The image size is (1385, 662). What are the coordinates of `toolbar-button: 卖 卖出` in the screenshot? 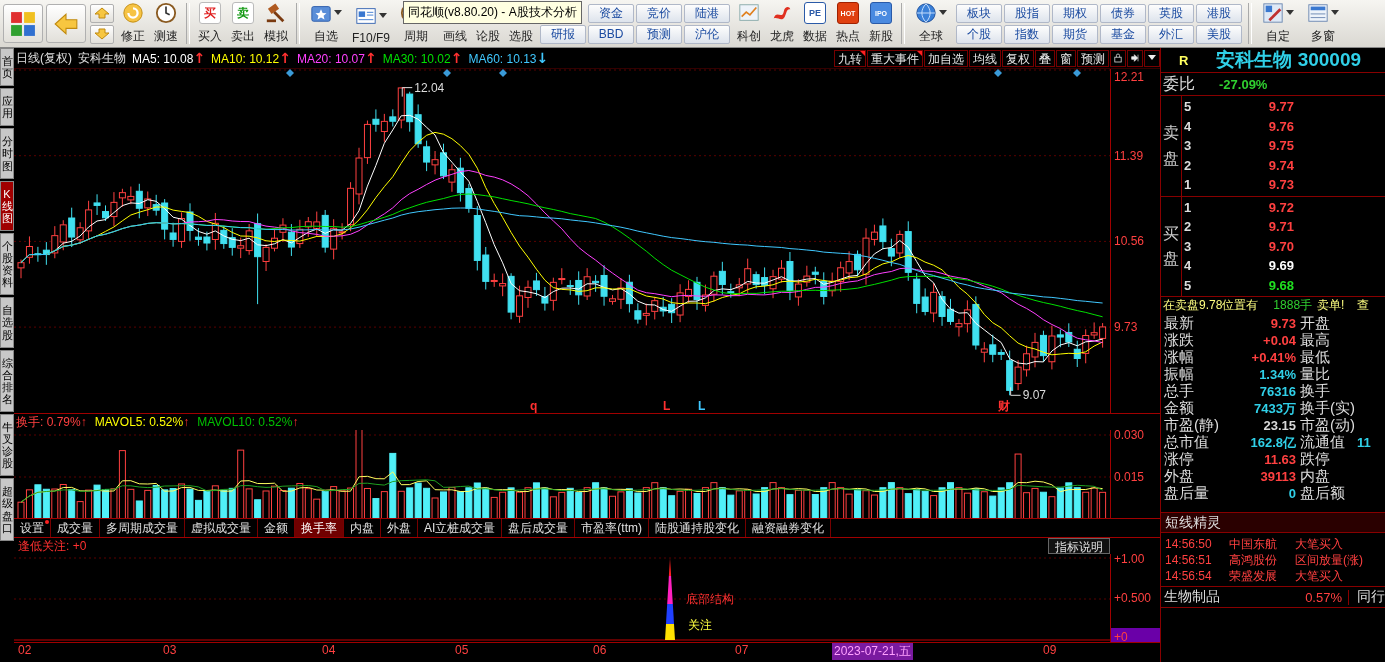 It's located at (243, 23).